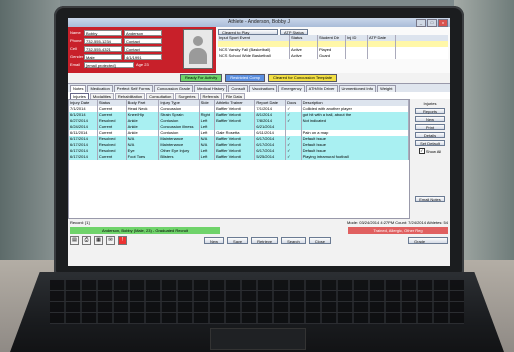 Image resolution: width=514 pixels, height=352 pixels. I want to click on alert-row: NCS School Wide Basketball Active Guard, so click(333, 56).